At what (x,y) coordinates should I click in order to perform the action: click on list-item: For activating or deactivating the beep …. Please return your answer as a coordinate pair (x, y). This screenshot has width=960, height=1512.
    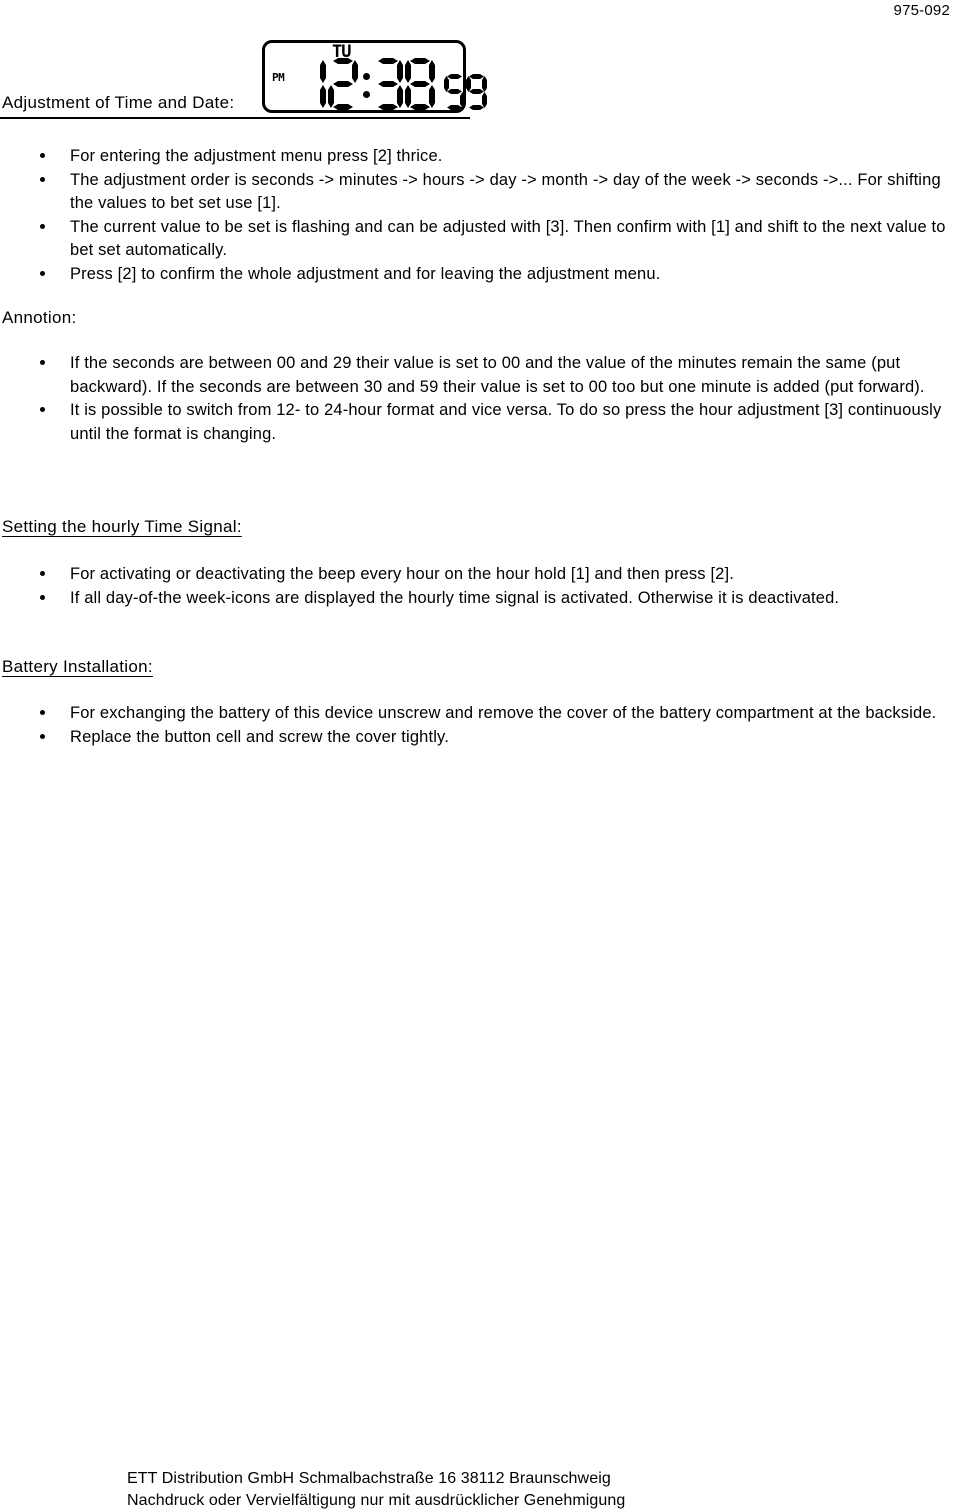
    Looking at the image, I should click on (480, 575).